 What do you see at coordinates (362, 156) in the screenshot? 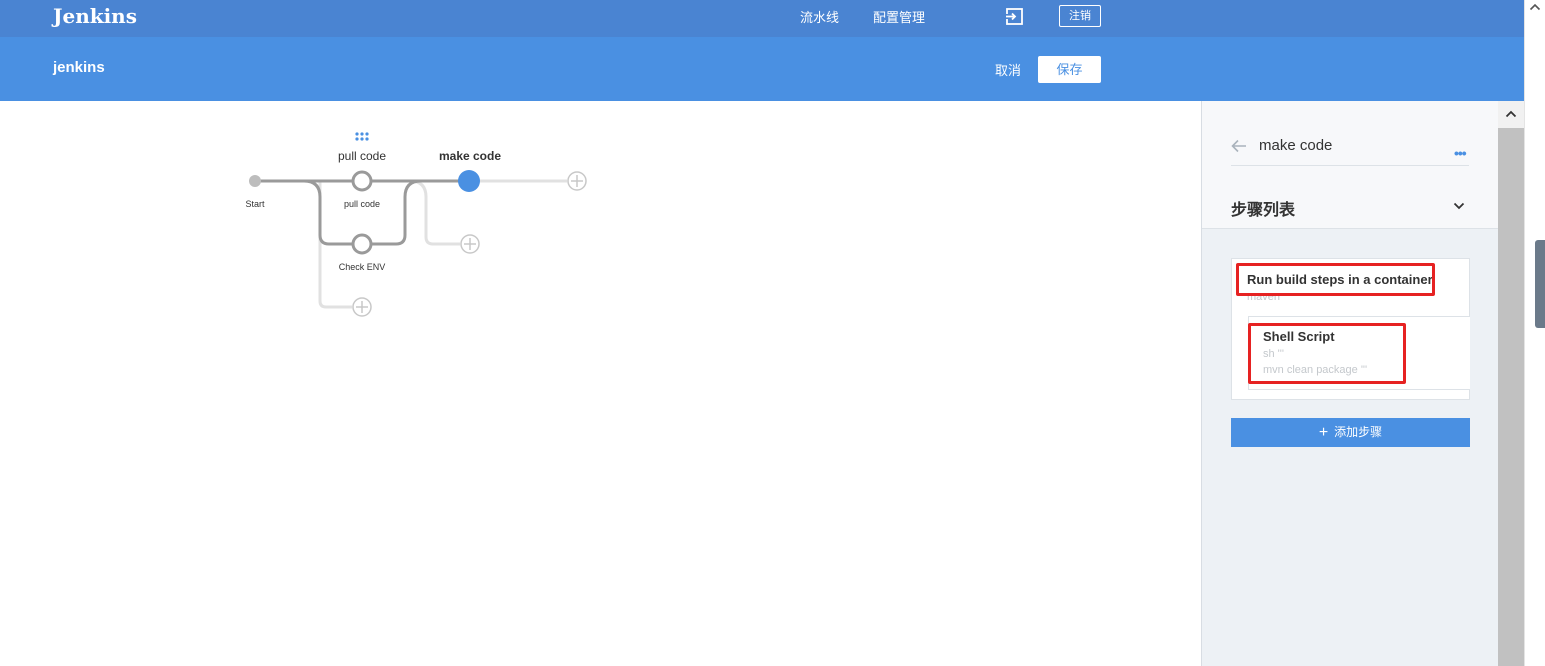
I see `stage-label-pull-code: pull code` at bounding box center [362, 156].